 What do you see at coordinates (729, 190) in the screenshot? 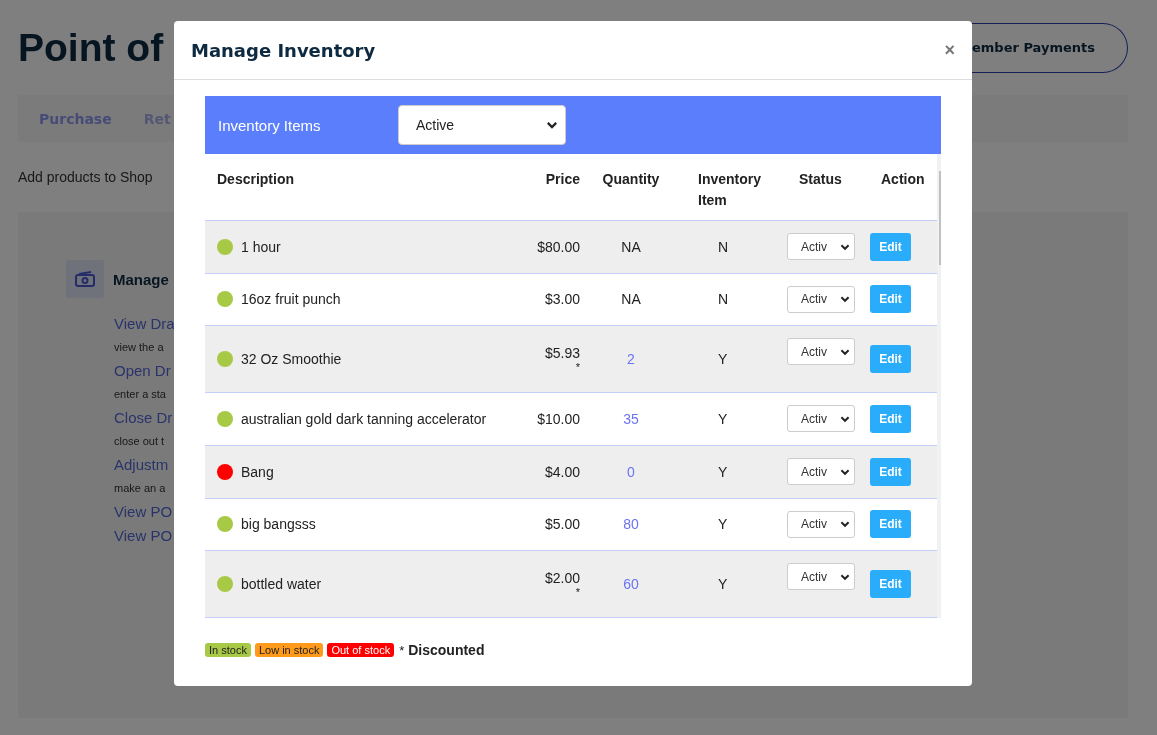
I see `column-header: Inventory Item` at bounding box center [729, 190].